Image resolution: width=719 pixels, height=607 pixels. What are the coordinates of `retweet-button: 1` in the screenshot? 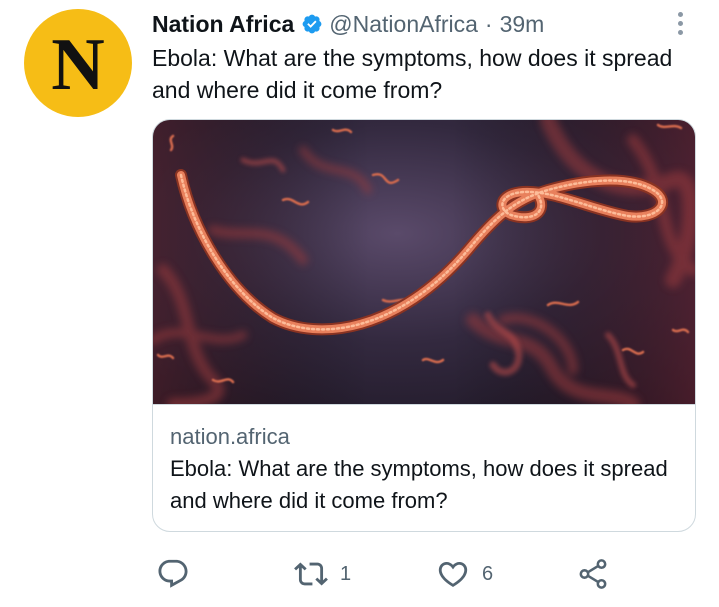 It's located at (322, 574).